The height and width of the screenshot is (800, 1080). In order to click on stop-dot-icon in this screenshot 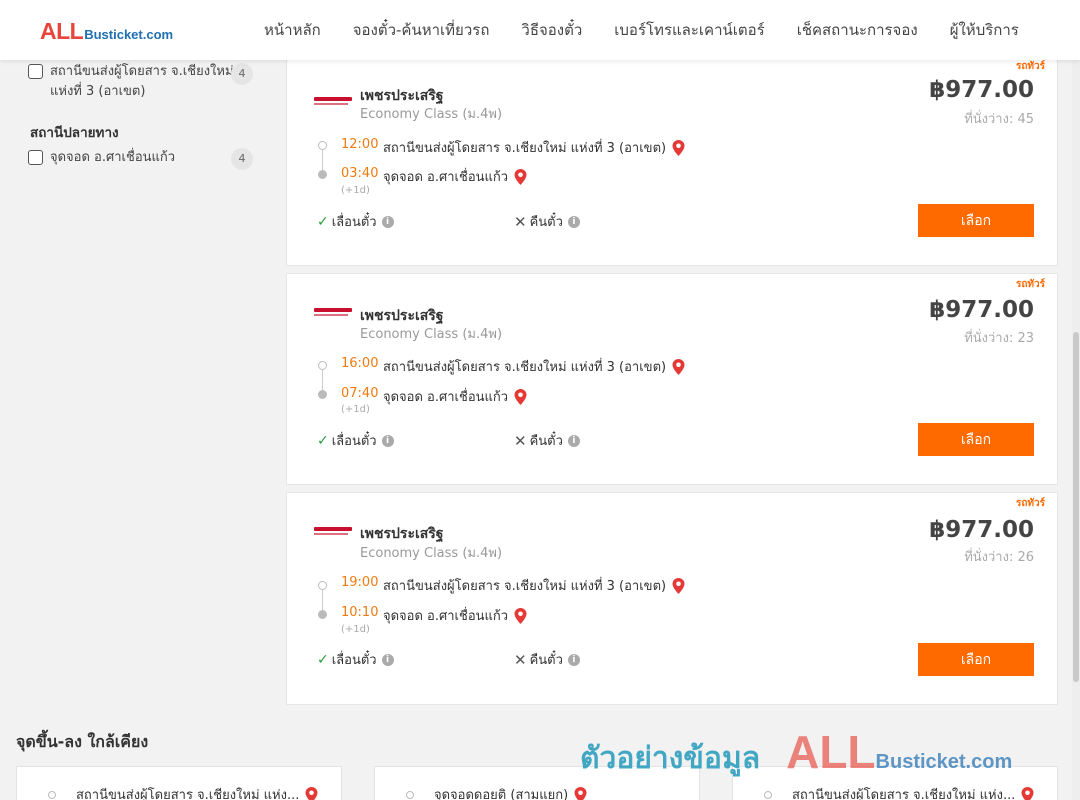, I will do `click(768, 795)`.